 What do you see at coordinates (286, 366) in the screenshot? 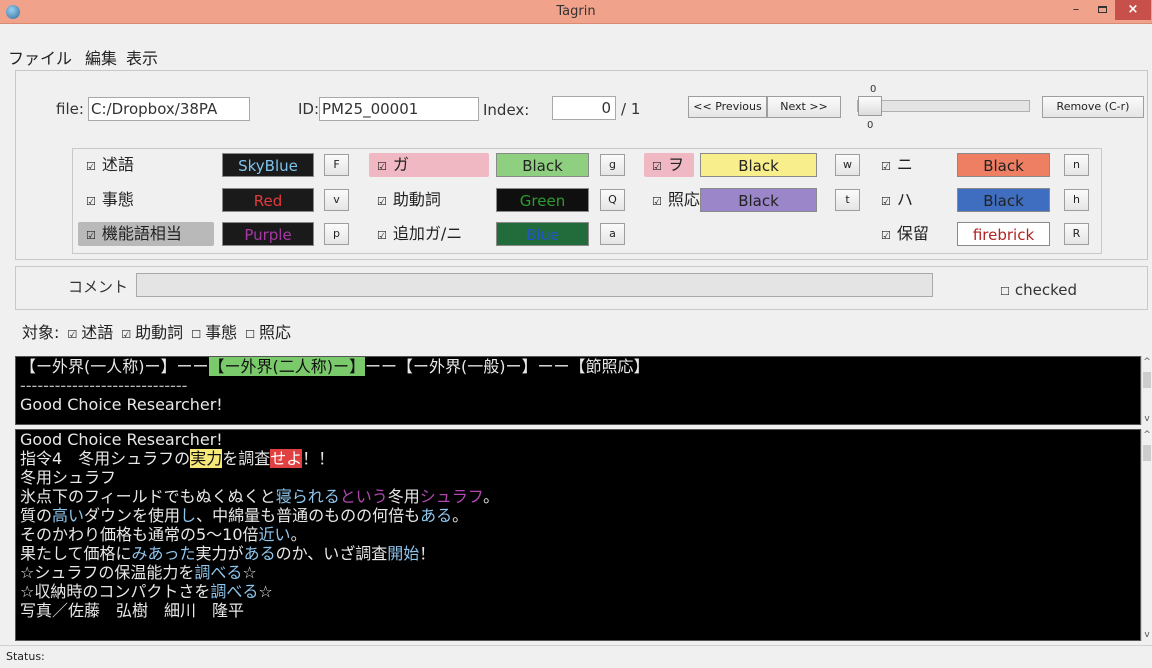
I see `candidate-seg-selected: 【ー外界(二人称)ー】` at bounding box center [286, 366].